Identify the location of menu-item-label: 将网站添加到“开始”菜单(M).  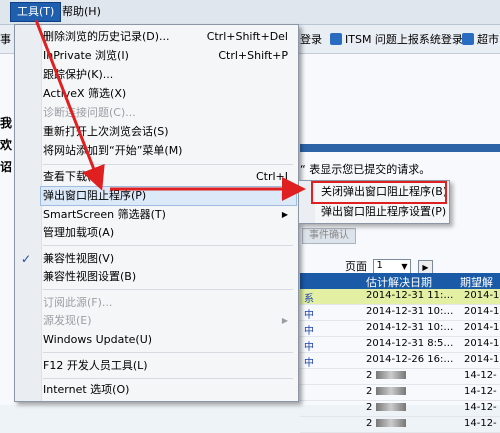
(113, 150).